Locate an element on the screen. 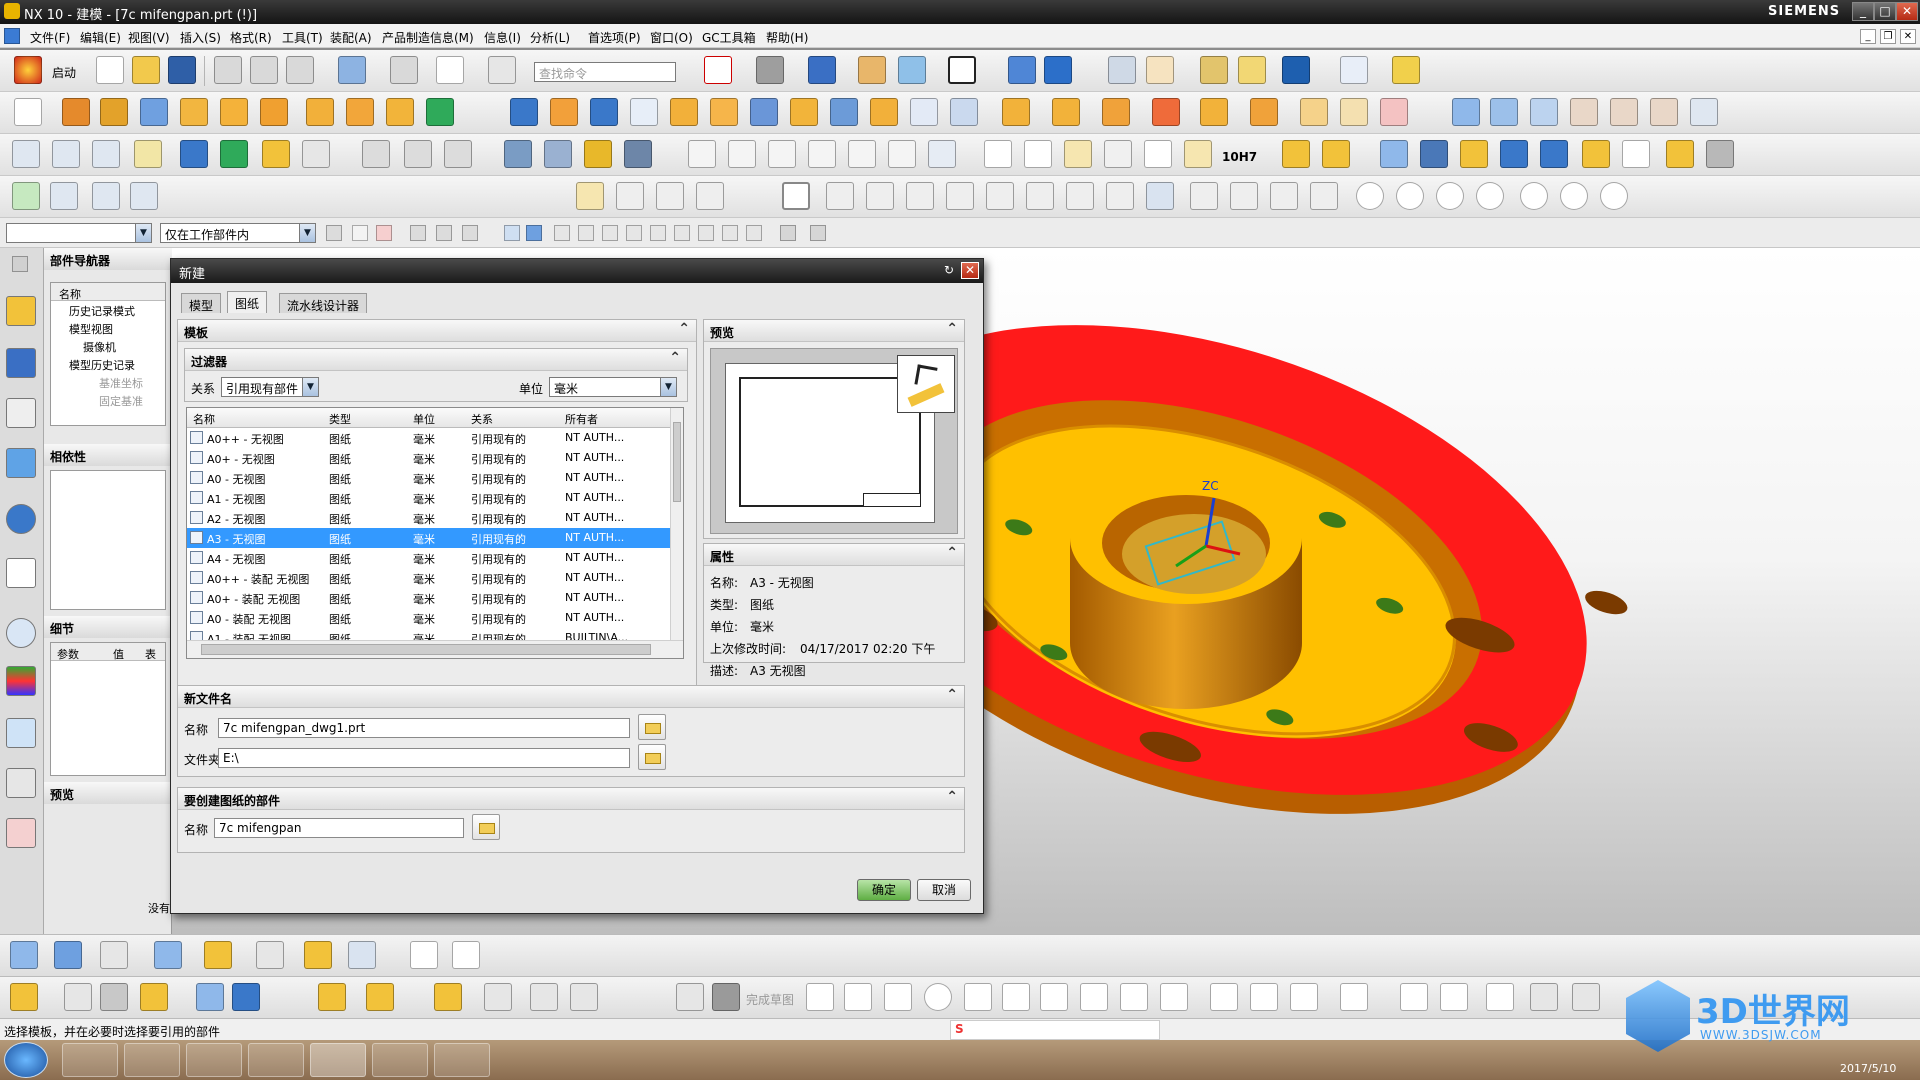 The image size is (1920, 1080). font-icon is located at coordinates (424, 955).